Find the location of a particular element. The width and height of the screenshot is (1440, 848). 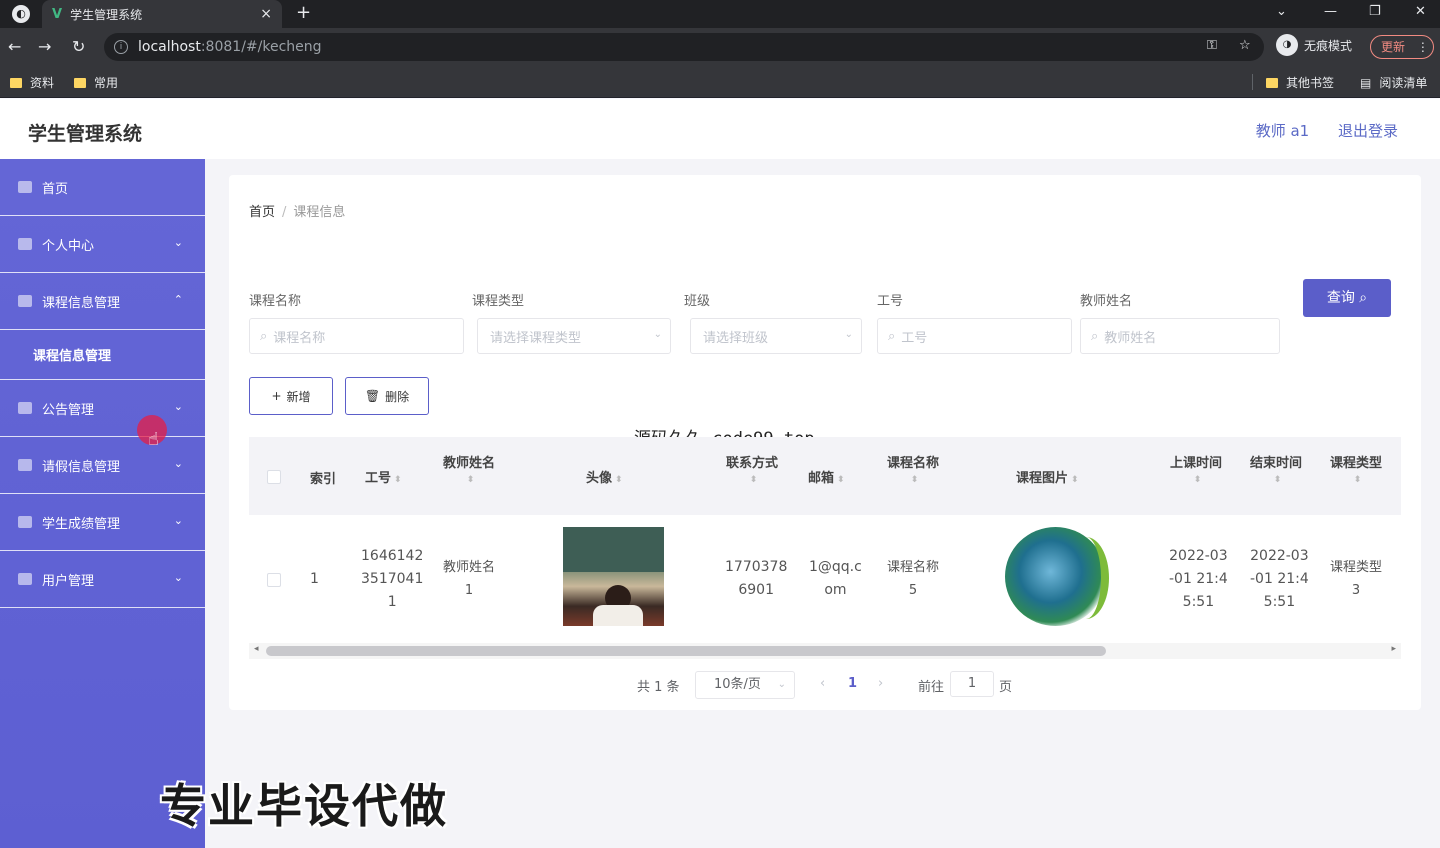

cell-course-name: 课程名称 5 is located at coordinates (913, 579).